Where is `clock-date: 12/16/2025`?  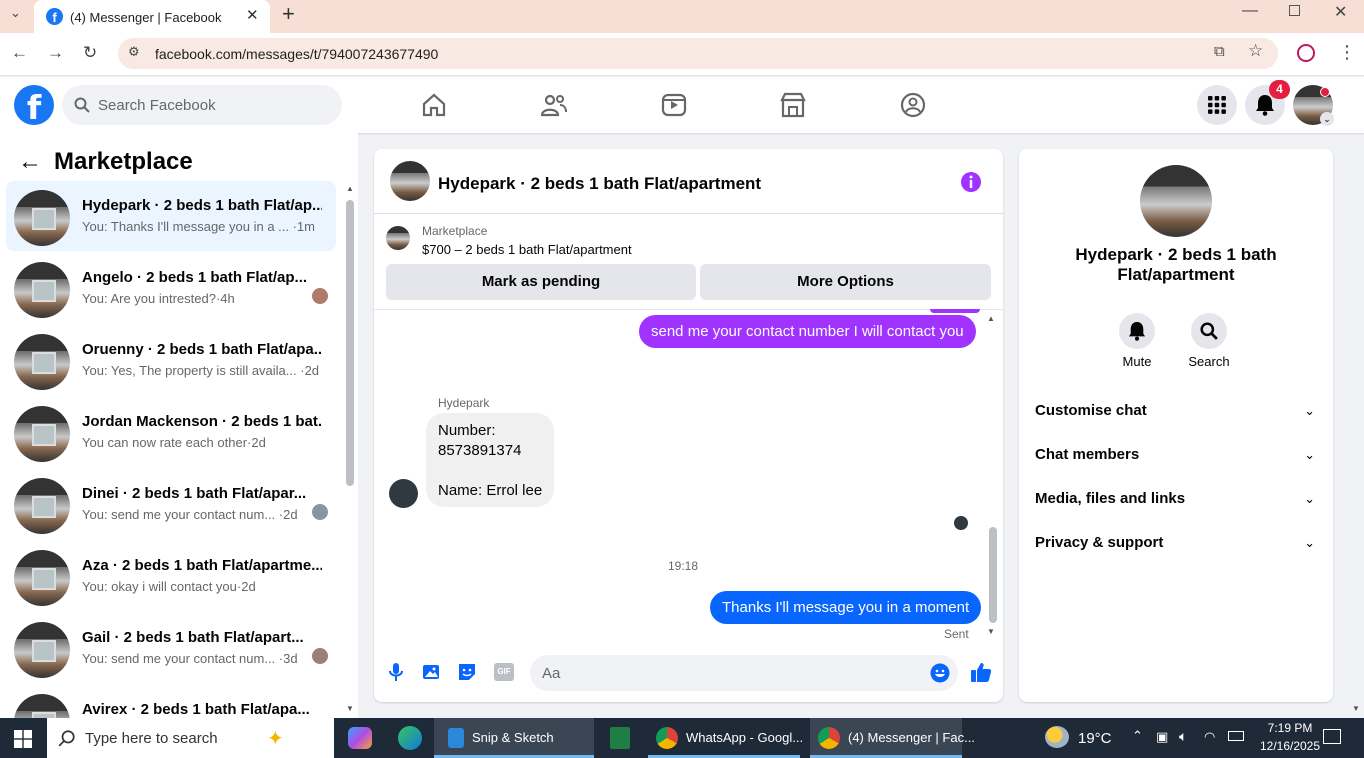
clock-date: 12/16/2025 is located at coordinates (1290, 746).